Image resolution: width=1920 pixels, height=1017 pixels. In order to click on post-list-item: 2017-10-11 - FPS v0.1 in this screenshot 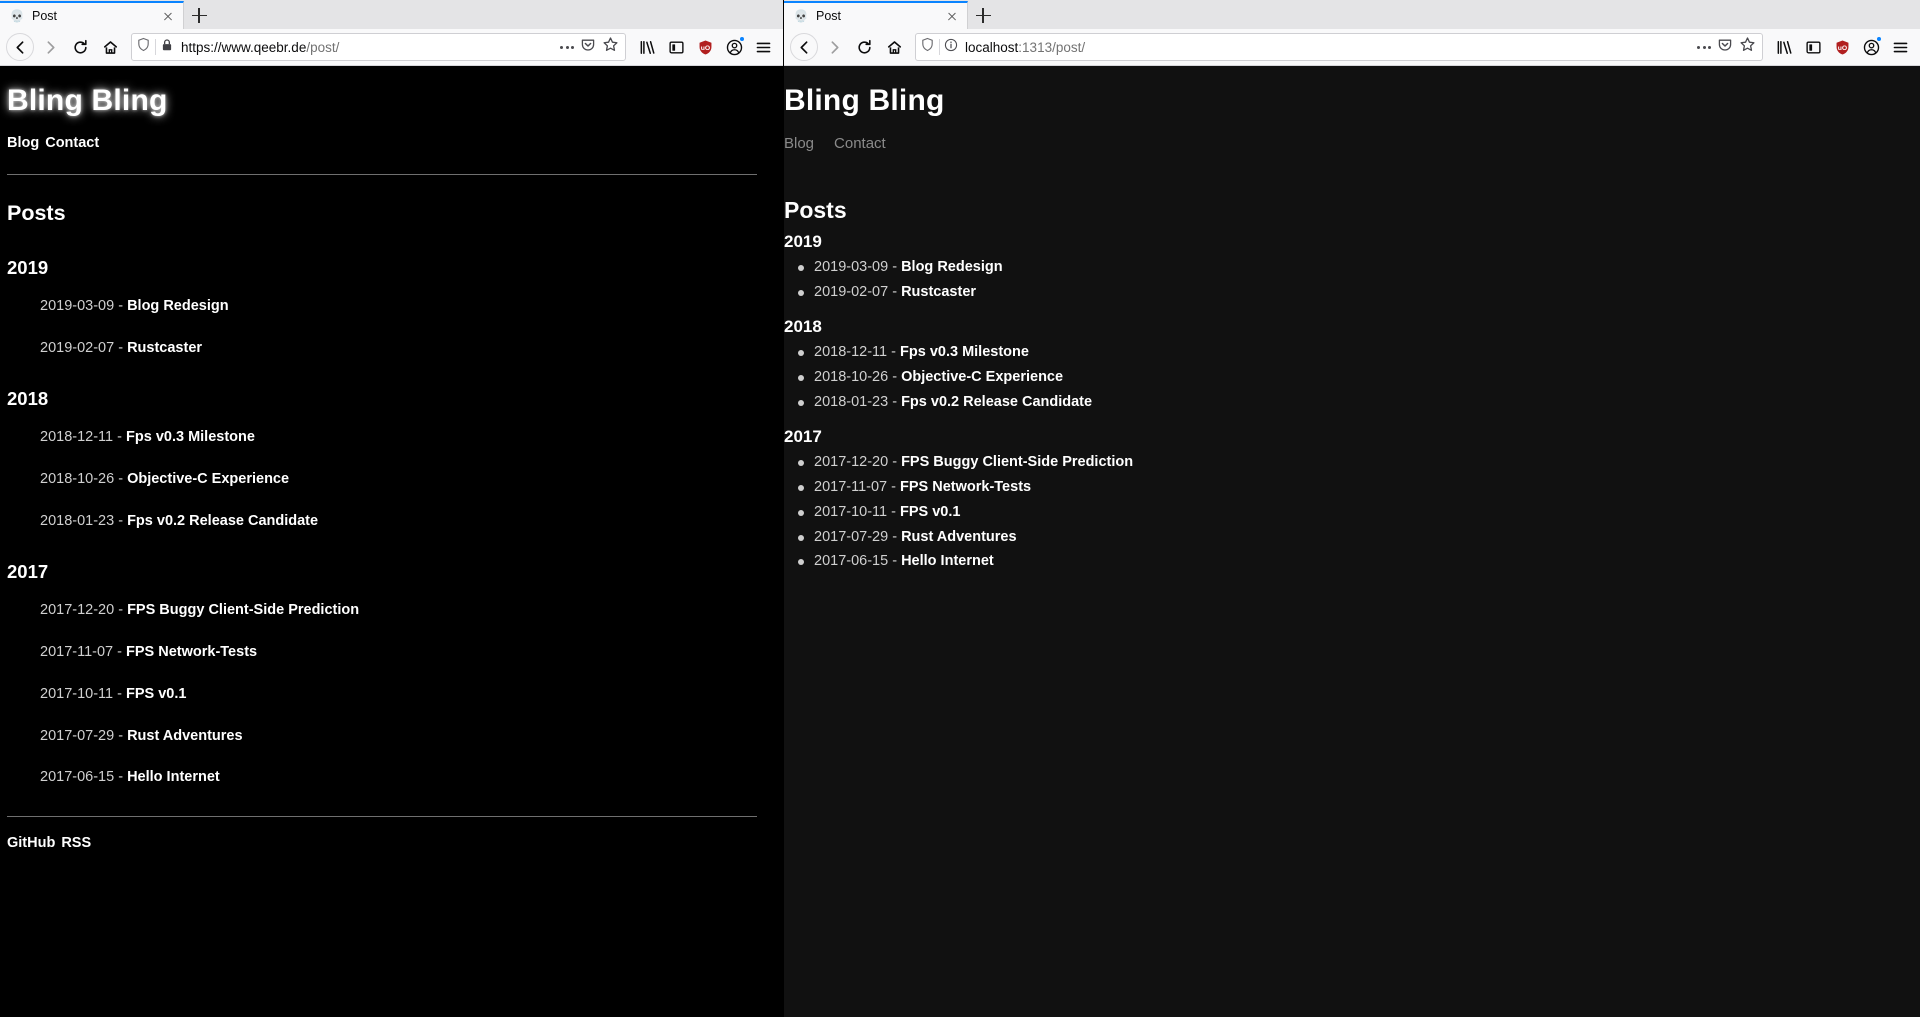, I will do `click(401, 694)`.